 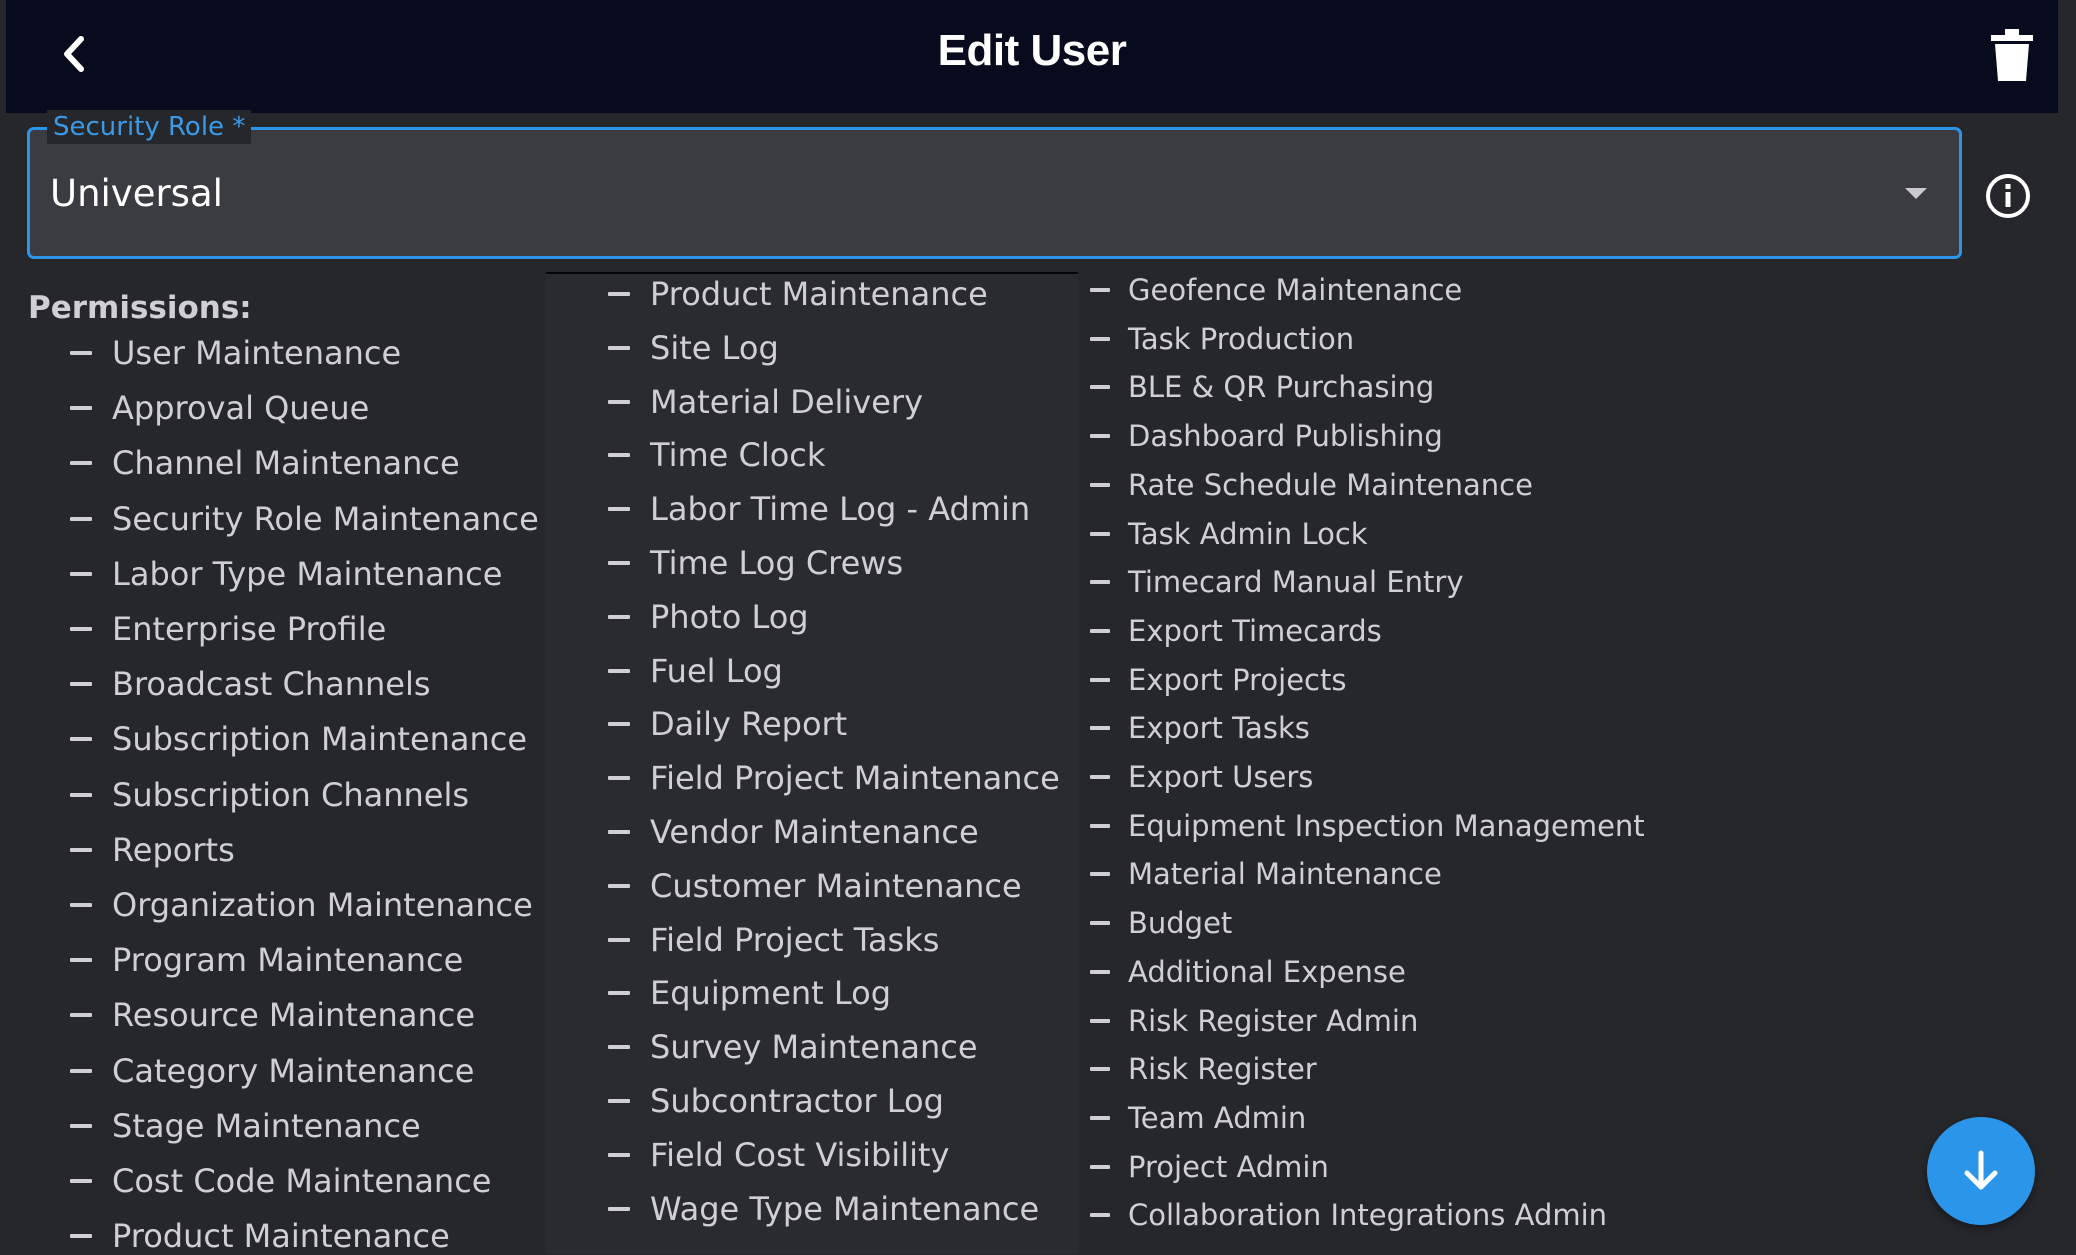 What do you see at coordinates (814, 1047) in the screenshot?
I see `permission-label: Survey Maintenance` at bounding box center [814, 1047].